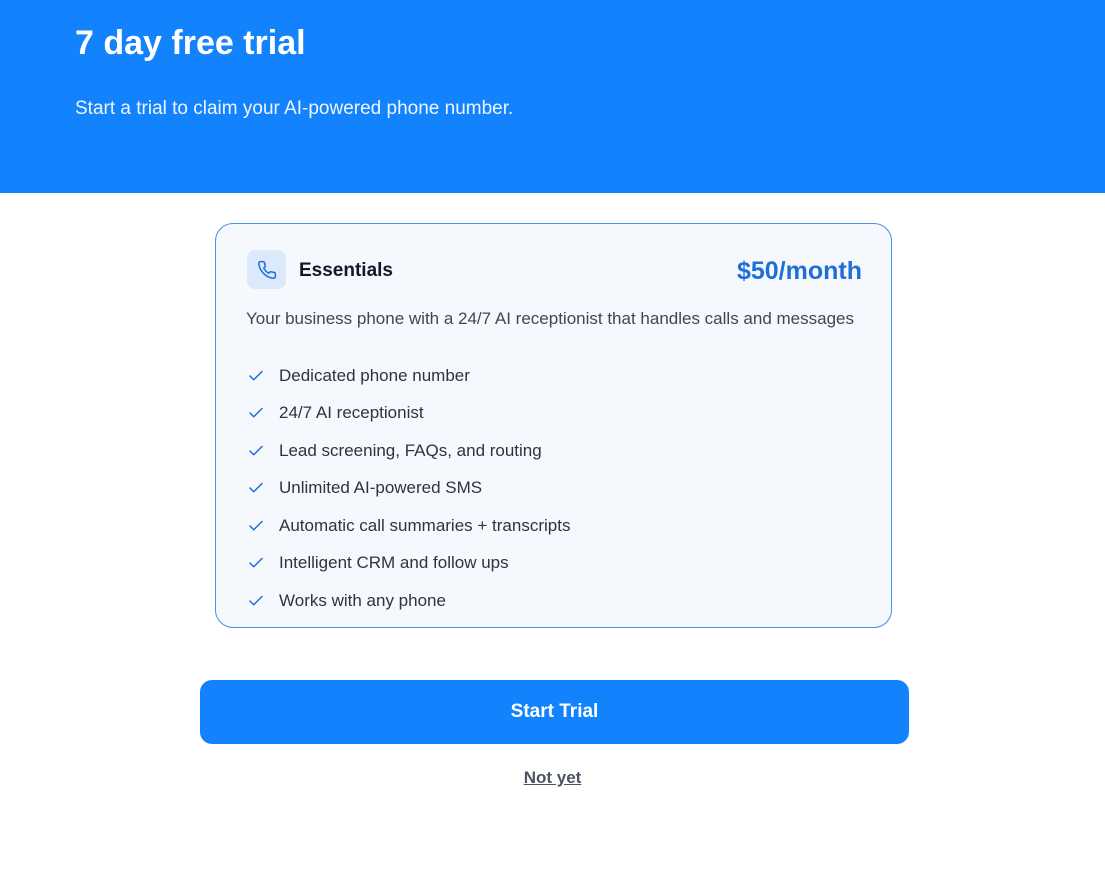 Image resolution: width=1105 pixels, height=876 pixels. Describe the element at coordinates (351, 413) in the screenshot. I see `feature-label: 24/7 AI receptionist` at that location.